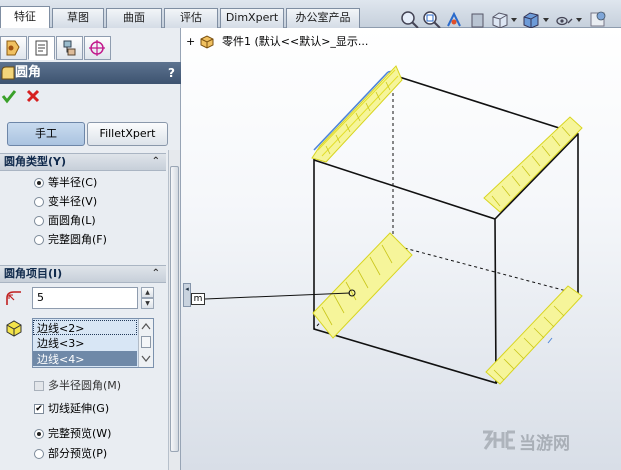  What do you see at coordinates (362, 285) in the screenshot?
I see `fillet-preview-bottom-left` at bounding box center [362, 285].